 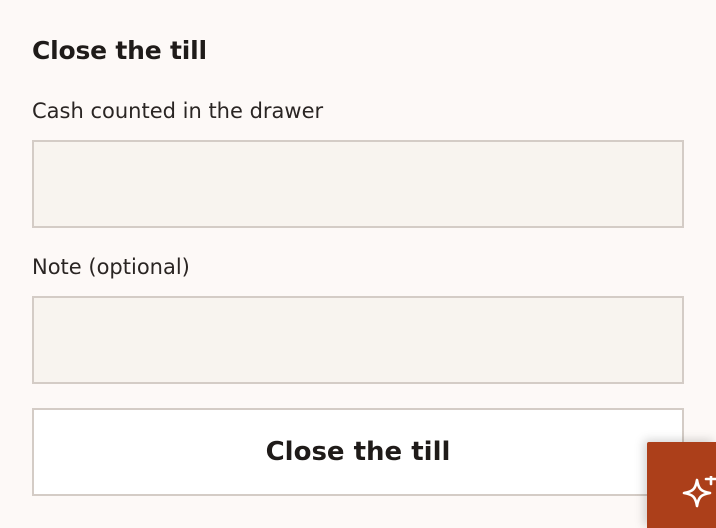 What do you see at coordinates (699, 492) in the screenshot?
I see `sparkle-icon` at bounding box center [699, 492].